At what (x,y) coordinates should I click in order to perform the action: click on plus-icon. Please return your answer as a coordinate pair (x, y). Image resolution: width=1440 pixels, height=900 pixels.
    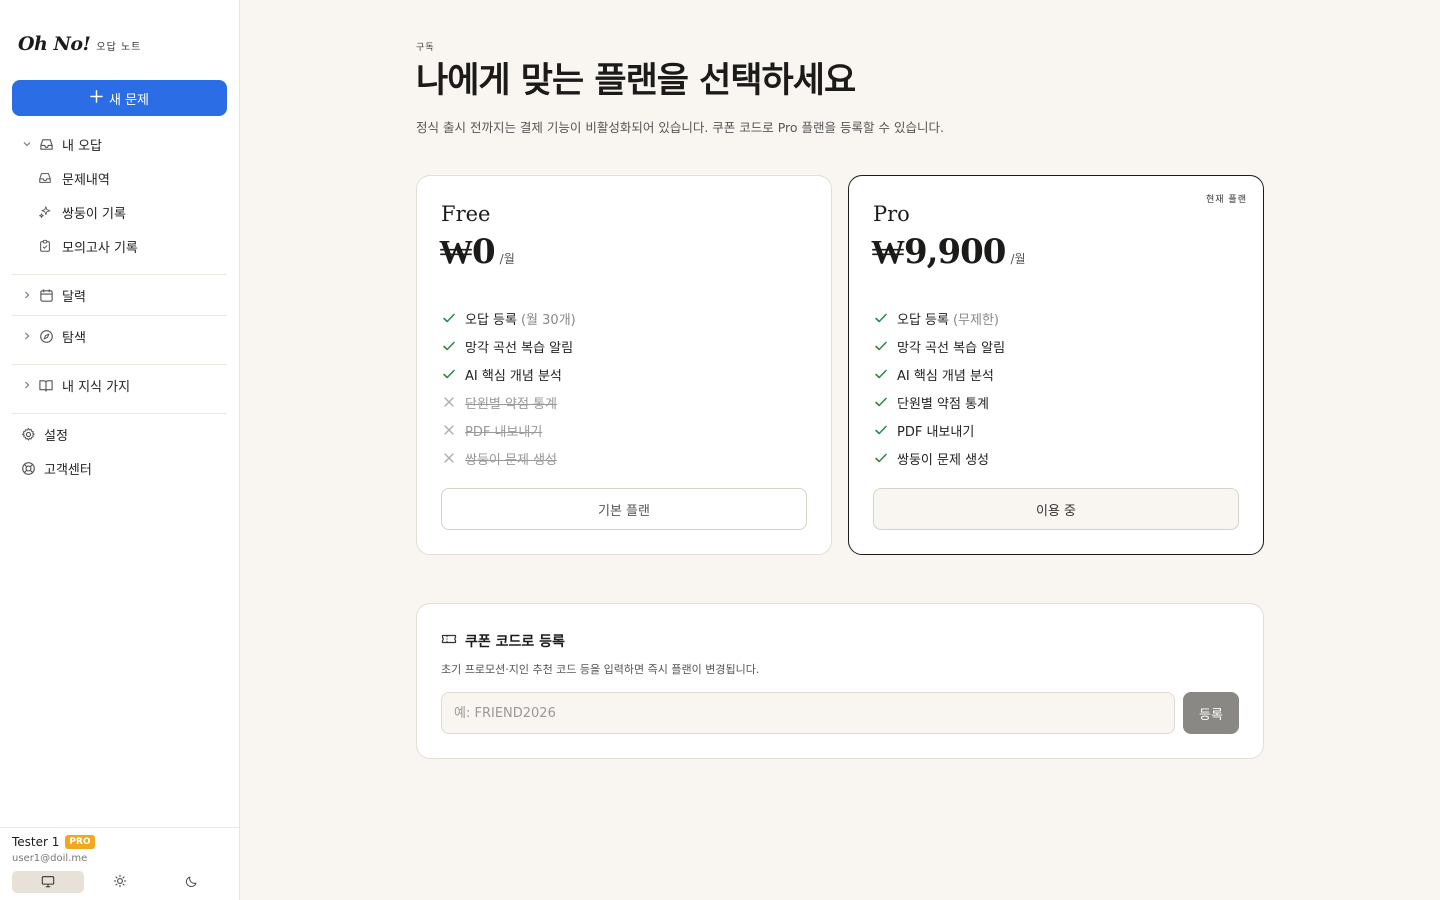
    Looking at the image, I should click on (96, 98).